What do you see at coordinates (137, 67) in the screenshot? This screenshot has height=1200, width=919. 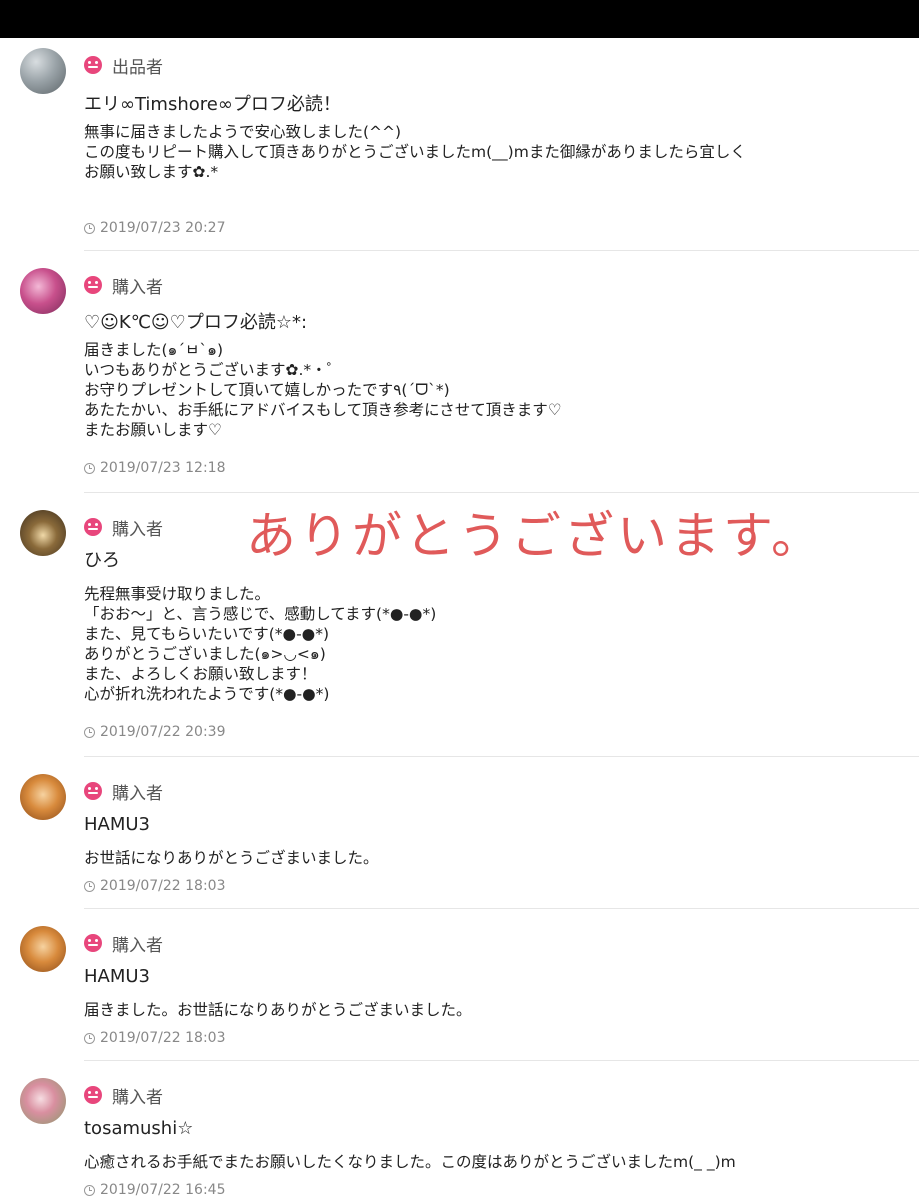 I see `role-label: 出品者` at bounding box center [137, 67].